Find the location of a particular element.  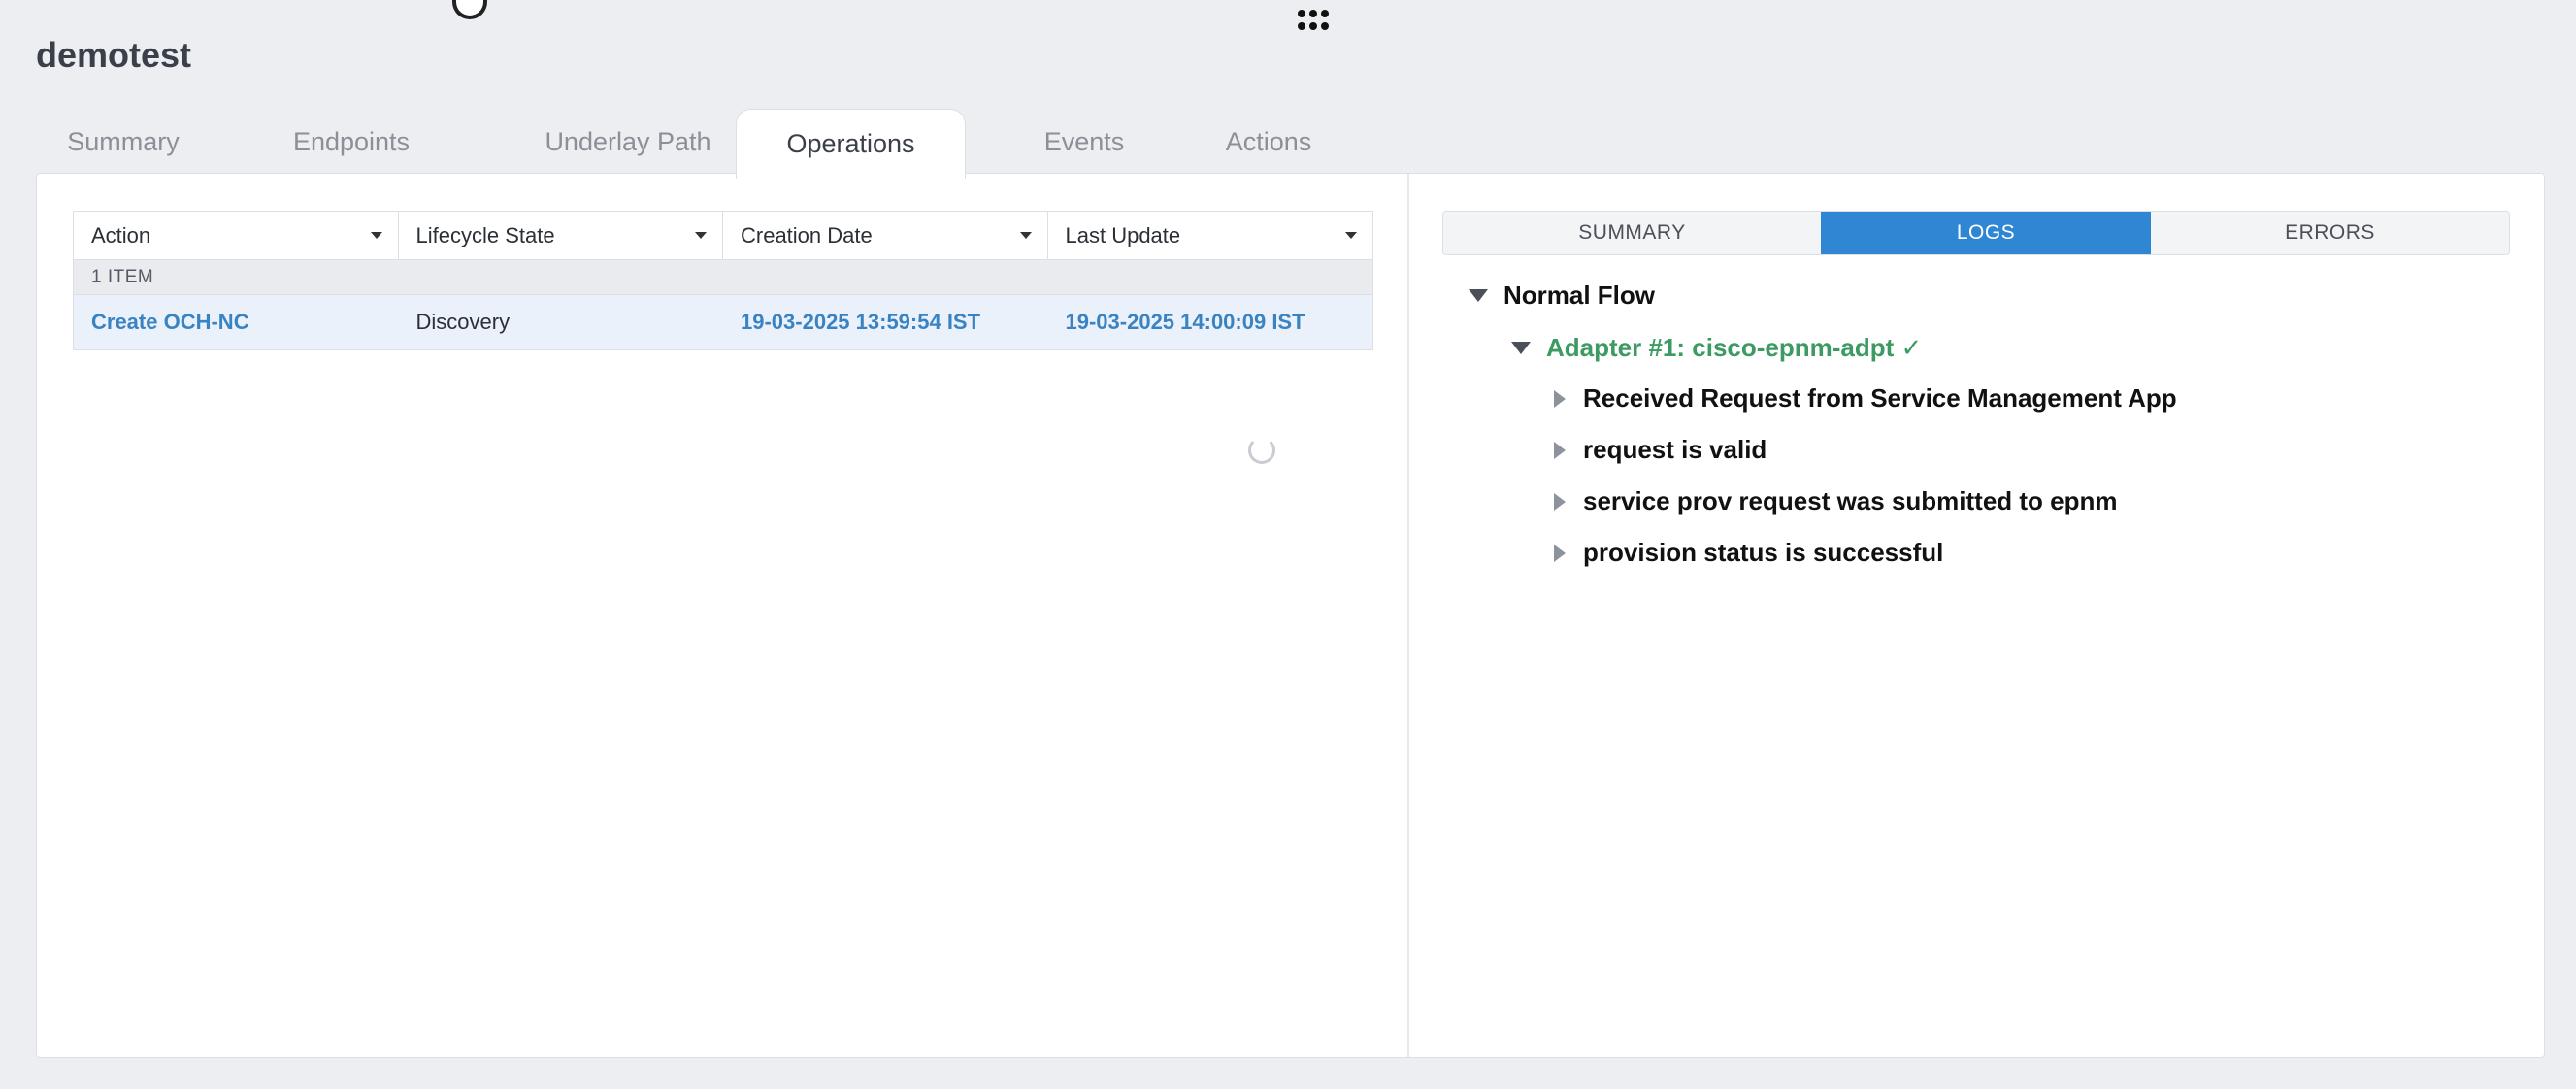

tree-node-normal-flow: Normal Flow is located at coordinates (1562, 295).